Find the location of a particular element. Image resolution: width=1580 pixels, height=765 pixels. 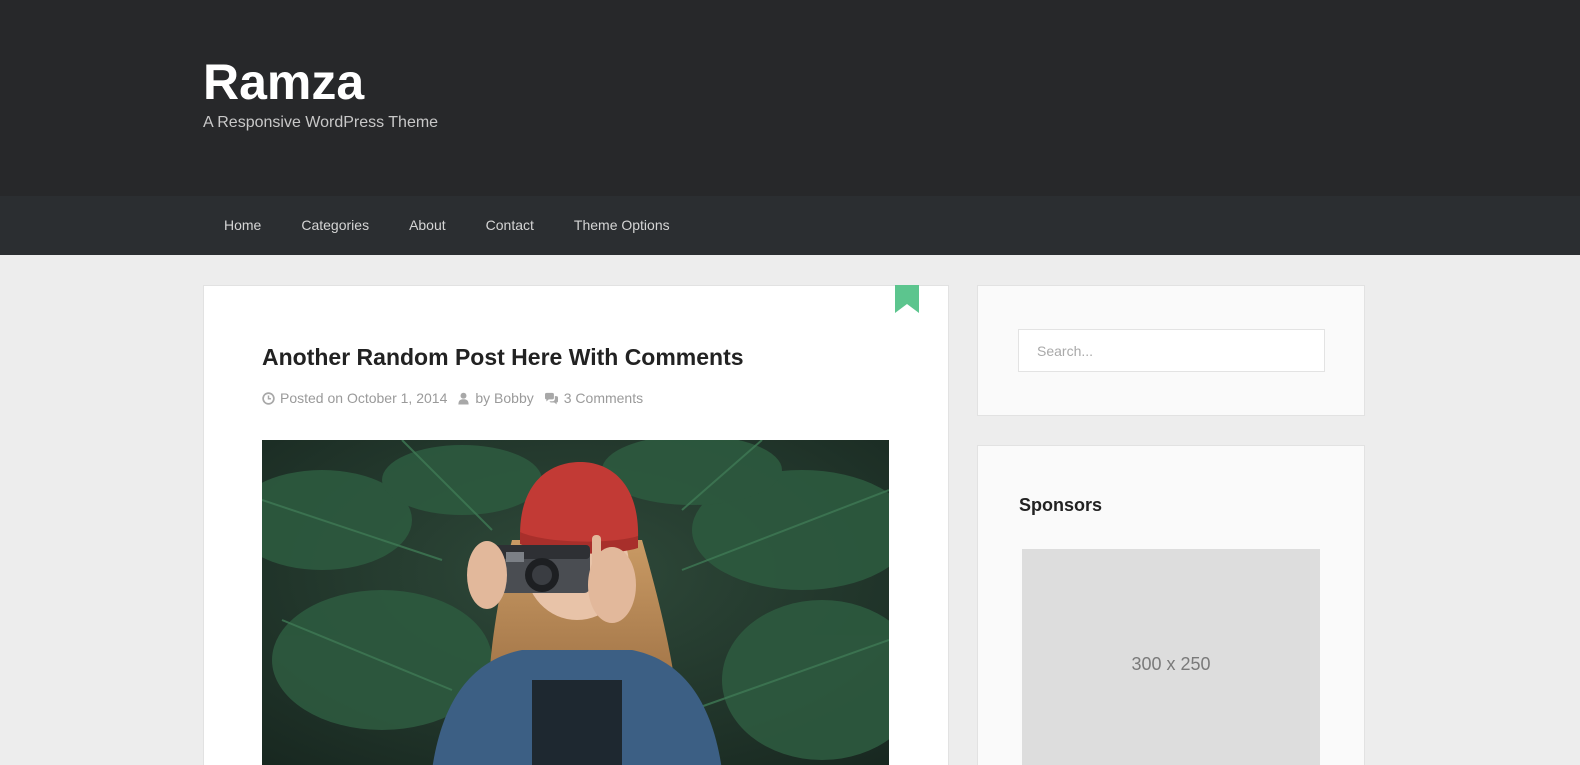

post-comments-link: 3 Comments is located at coordinates (603, 398).